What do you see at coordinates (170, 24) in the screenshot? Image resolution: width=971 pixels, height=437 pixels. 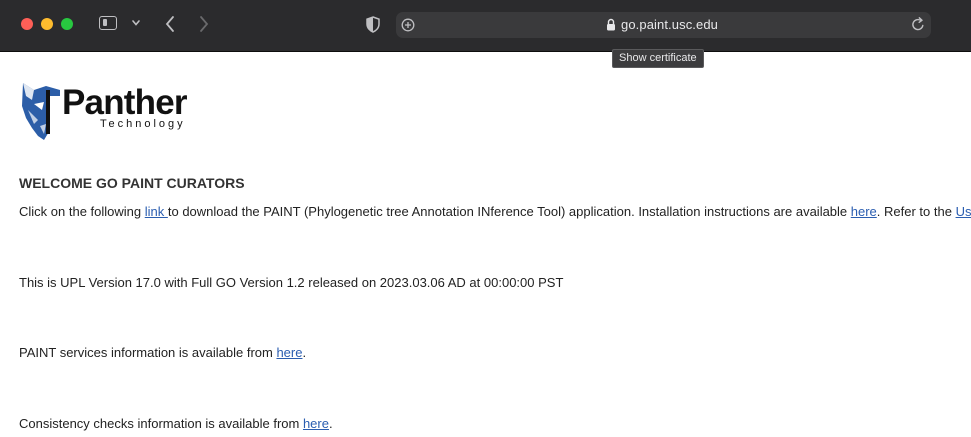 I see `chevron-left-icon` at bounding box center [170, 24].